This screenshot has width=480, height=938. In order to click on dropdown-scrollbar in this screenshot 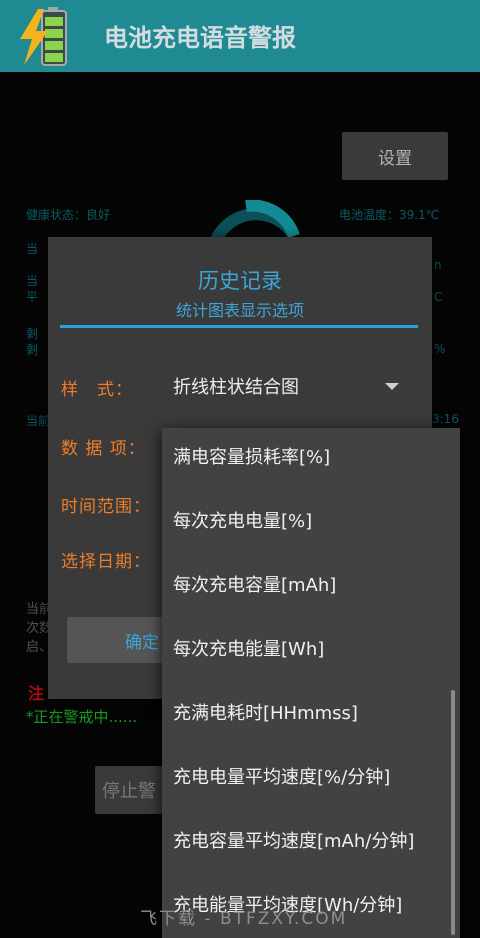, I will do `click(453, 812)`.